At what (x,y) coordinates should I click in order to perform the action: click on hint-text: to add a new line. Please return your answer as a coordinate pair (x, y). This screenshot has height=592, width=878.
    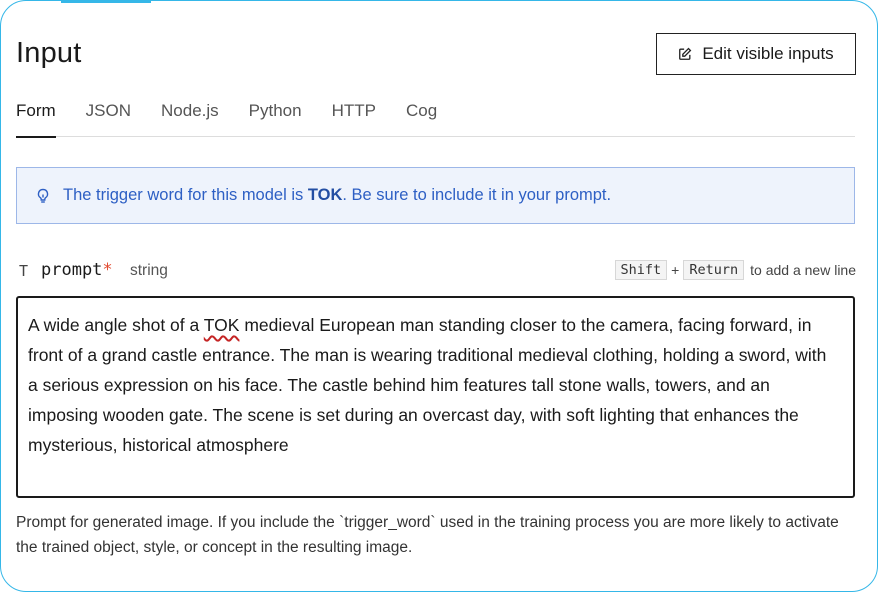
    Looking at the image, I should click on (803, 270).